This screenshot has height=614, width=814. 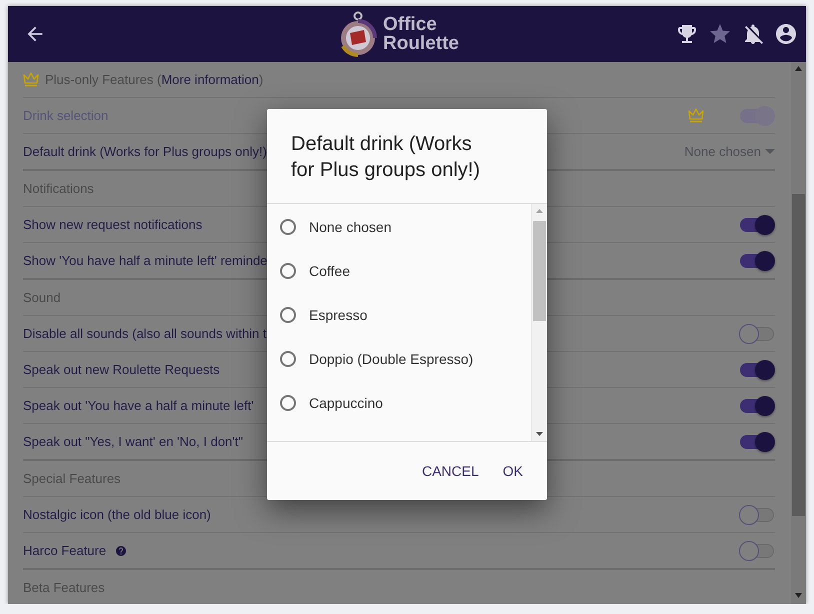 What do you see at coordinates (145, 260) in the screenshot?
I see `setting-label: Show 'You have half a minute left' reminde` at bounding box center [145, 260].